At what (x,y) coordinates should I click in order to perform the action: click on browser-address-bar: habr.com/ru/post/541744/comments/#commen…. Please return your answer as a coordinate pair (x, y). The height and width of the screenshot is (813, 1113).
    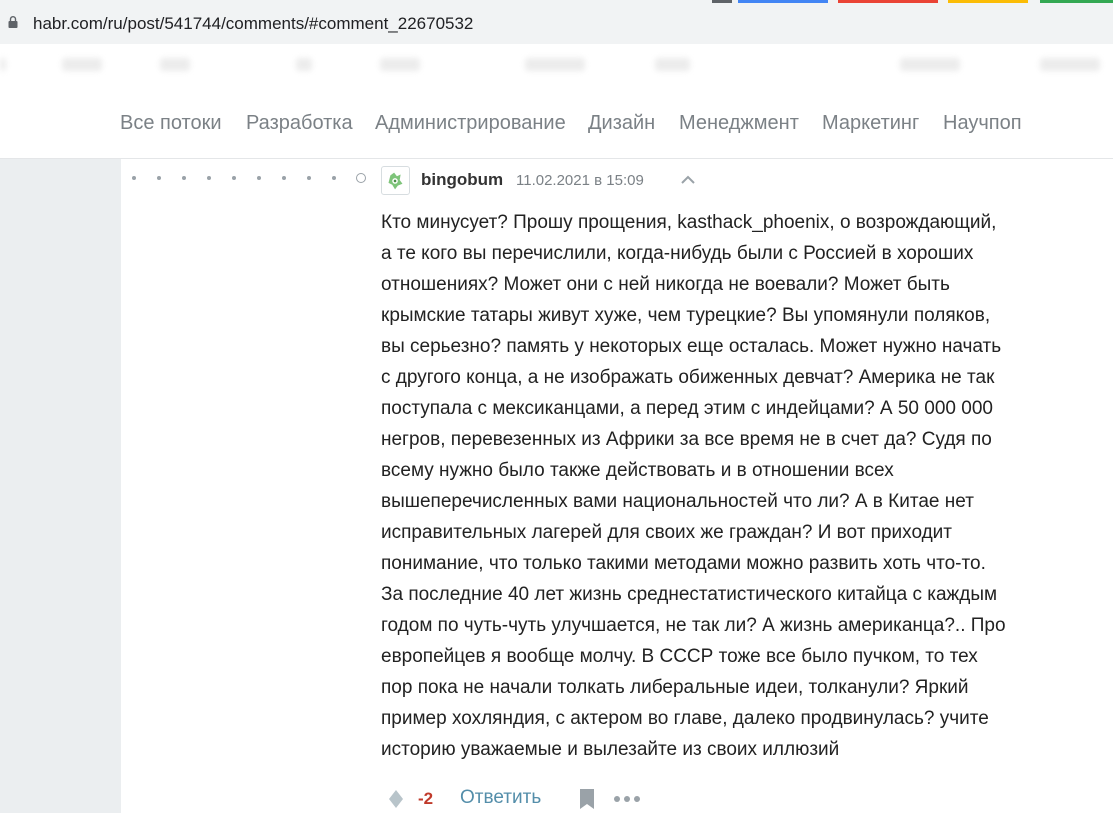
    Looking at the image, I should click on (556, 22).